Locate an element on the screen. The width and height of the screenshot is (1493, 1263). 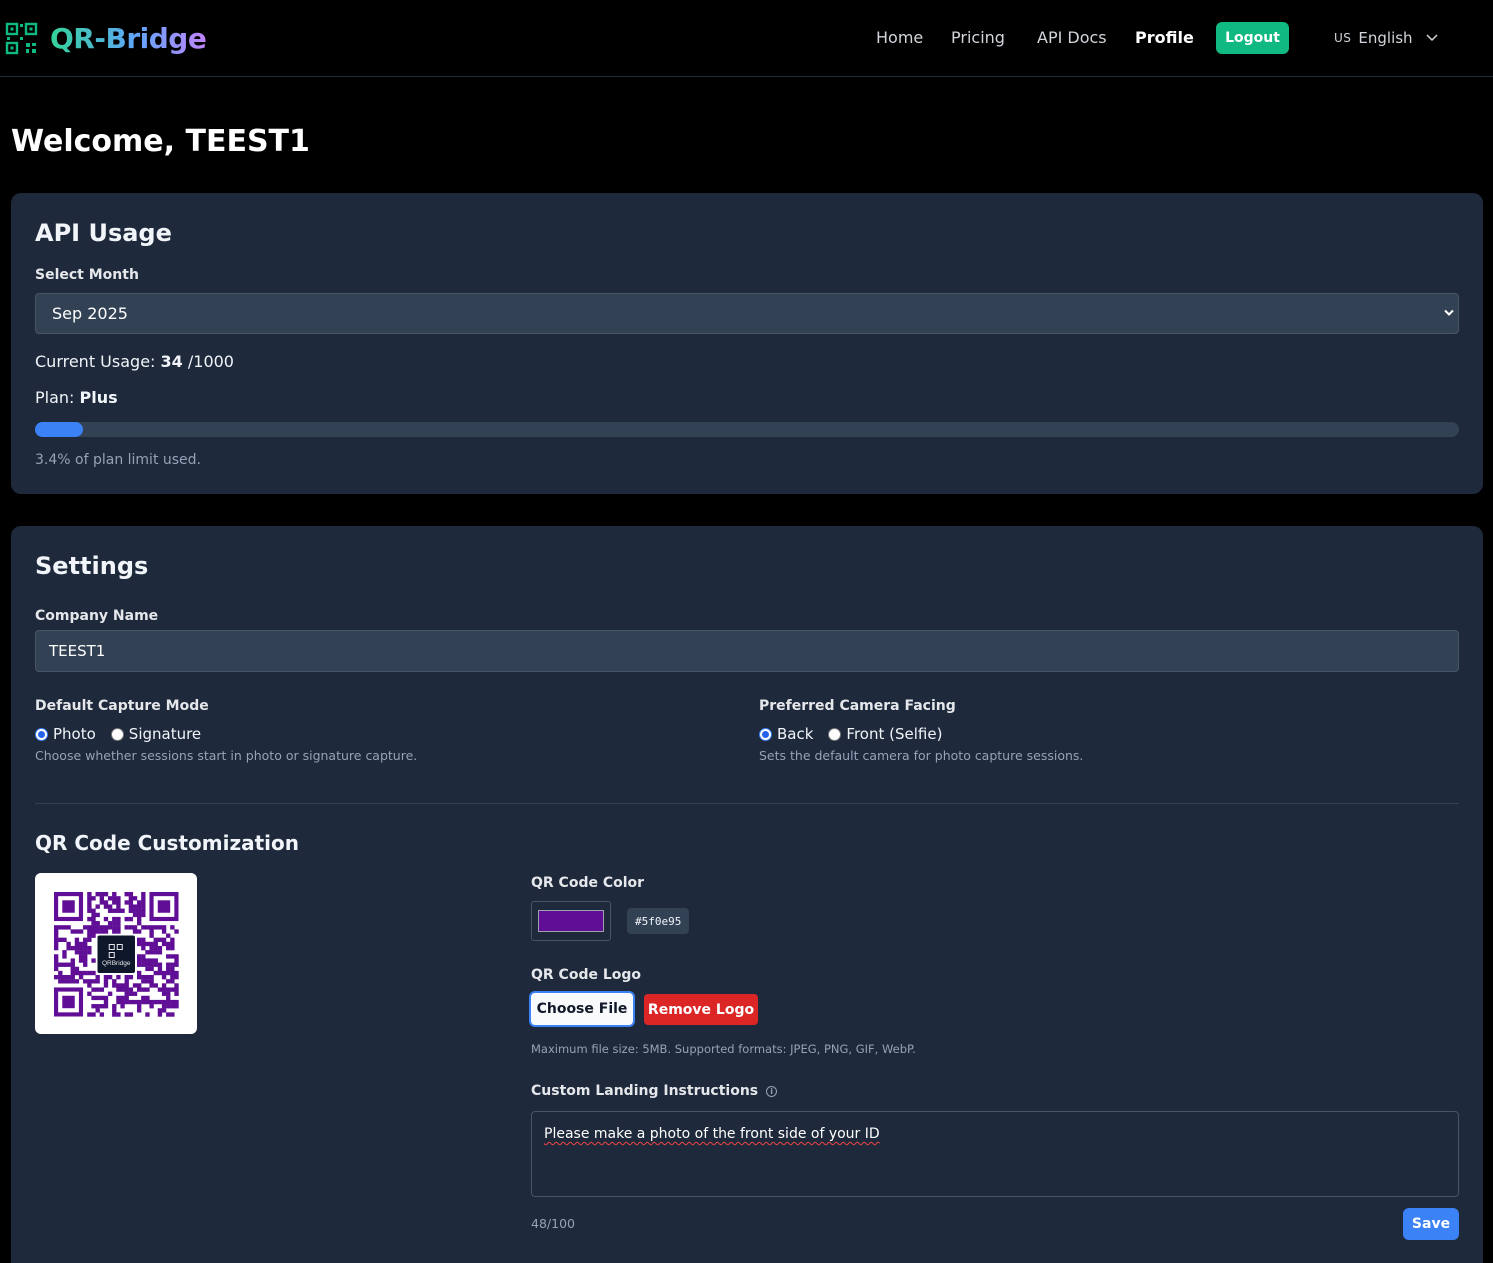
qr-code-preview: QRBridge is located at coordinates (116, 953).